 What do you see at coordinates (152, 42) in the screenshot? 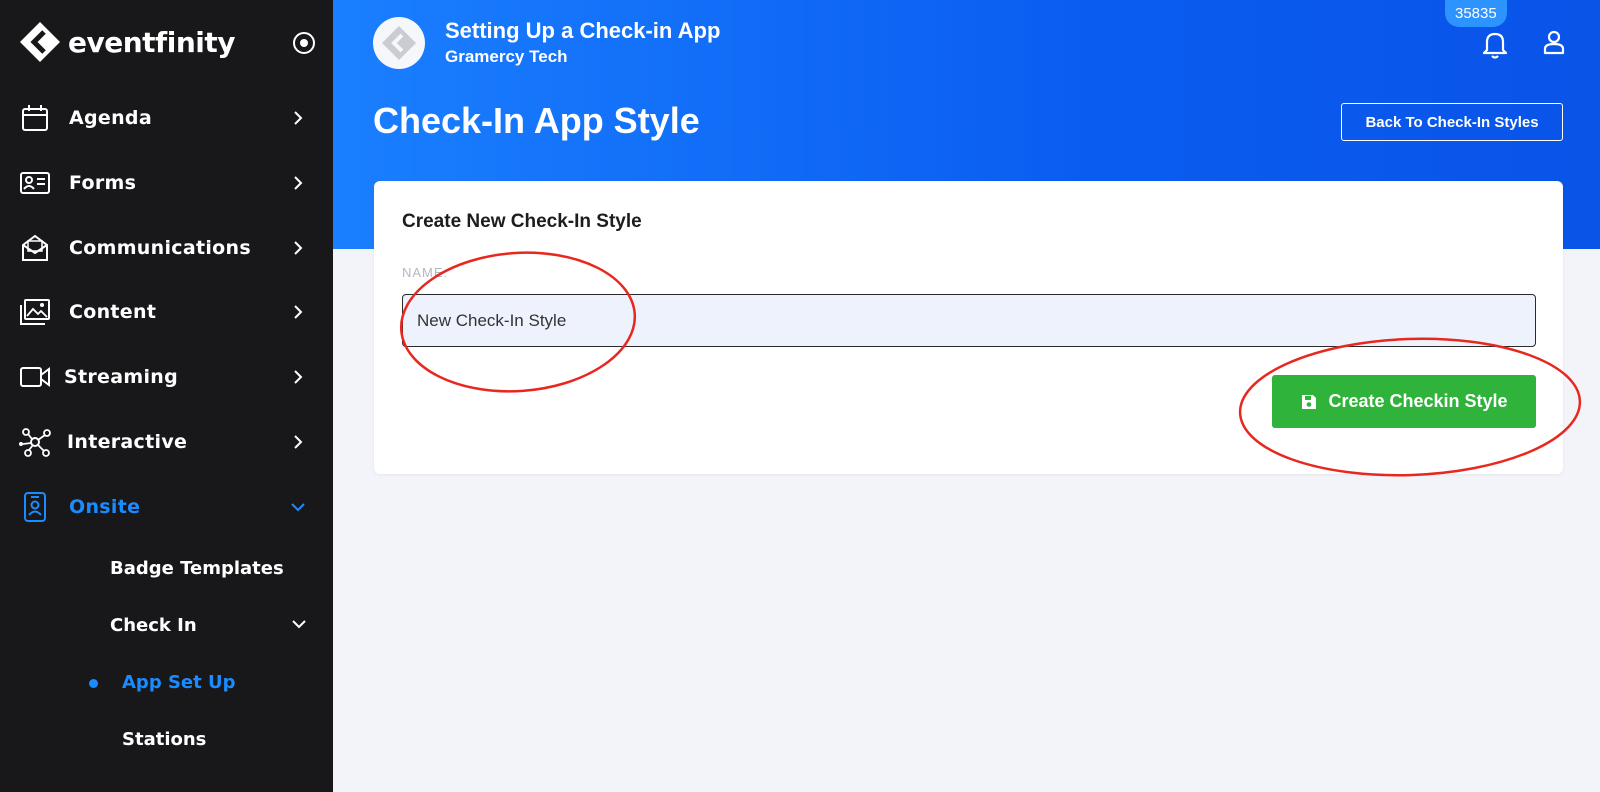
I see `brand-name: eventfinity` at bounding box center [152, 42].